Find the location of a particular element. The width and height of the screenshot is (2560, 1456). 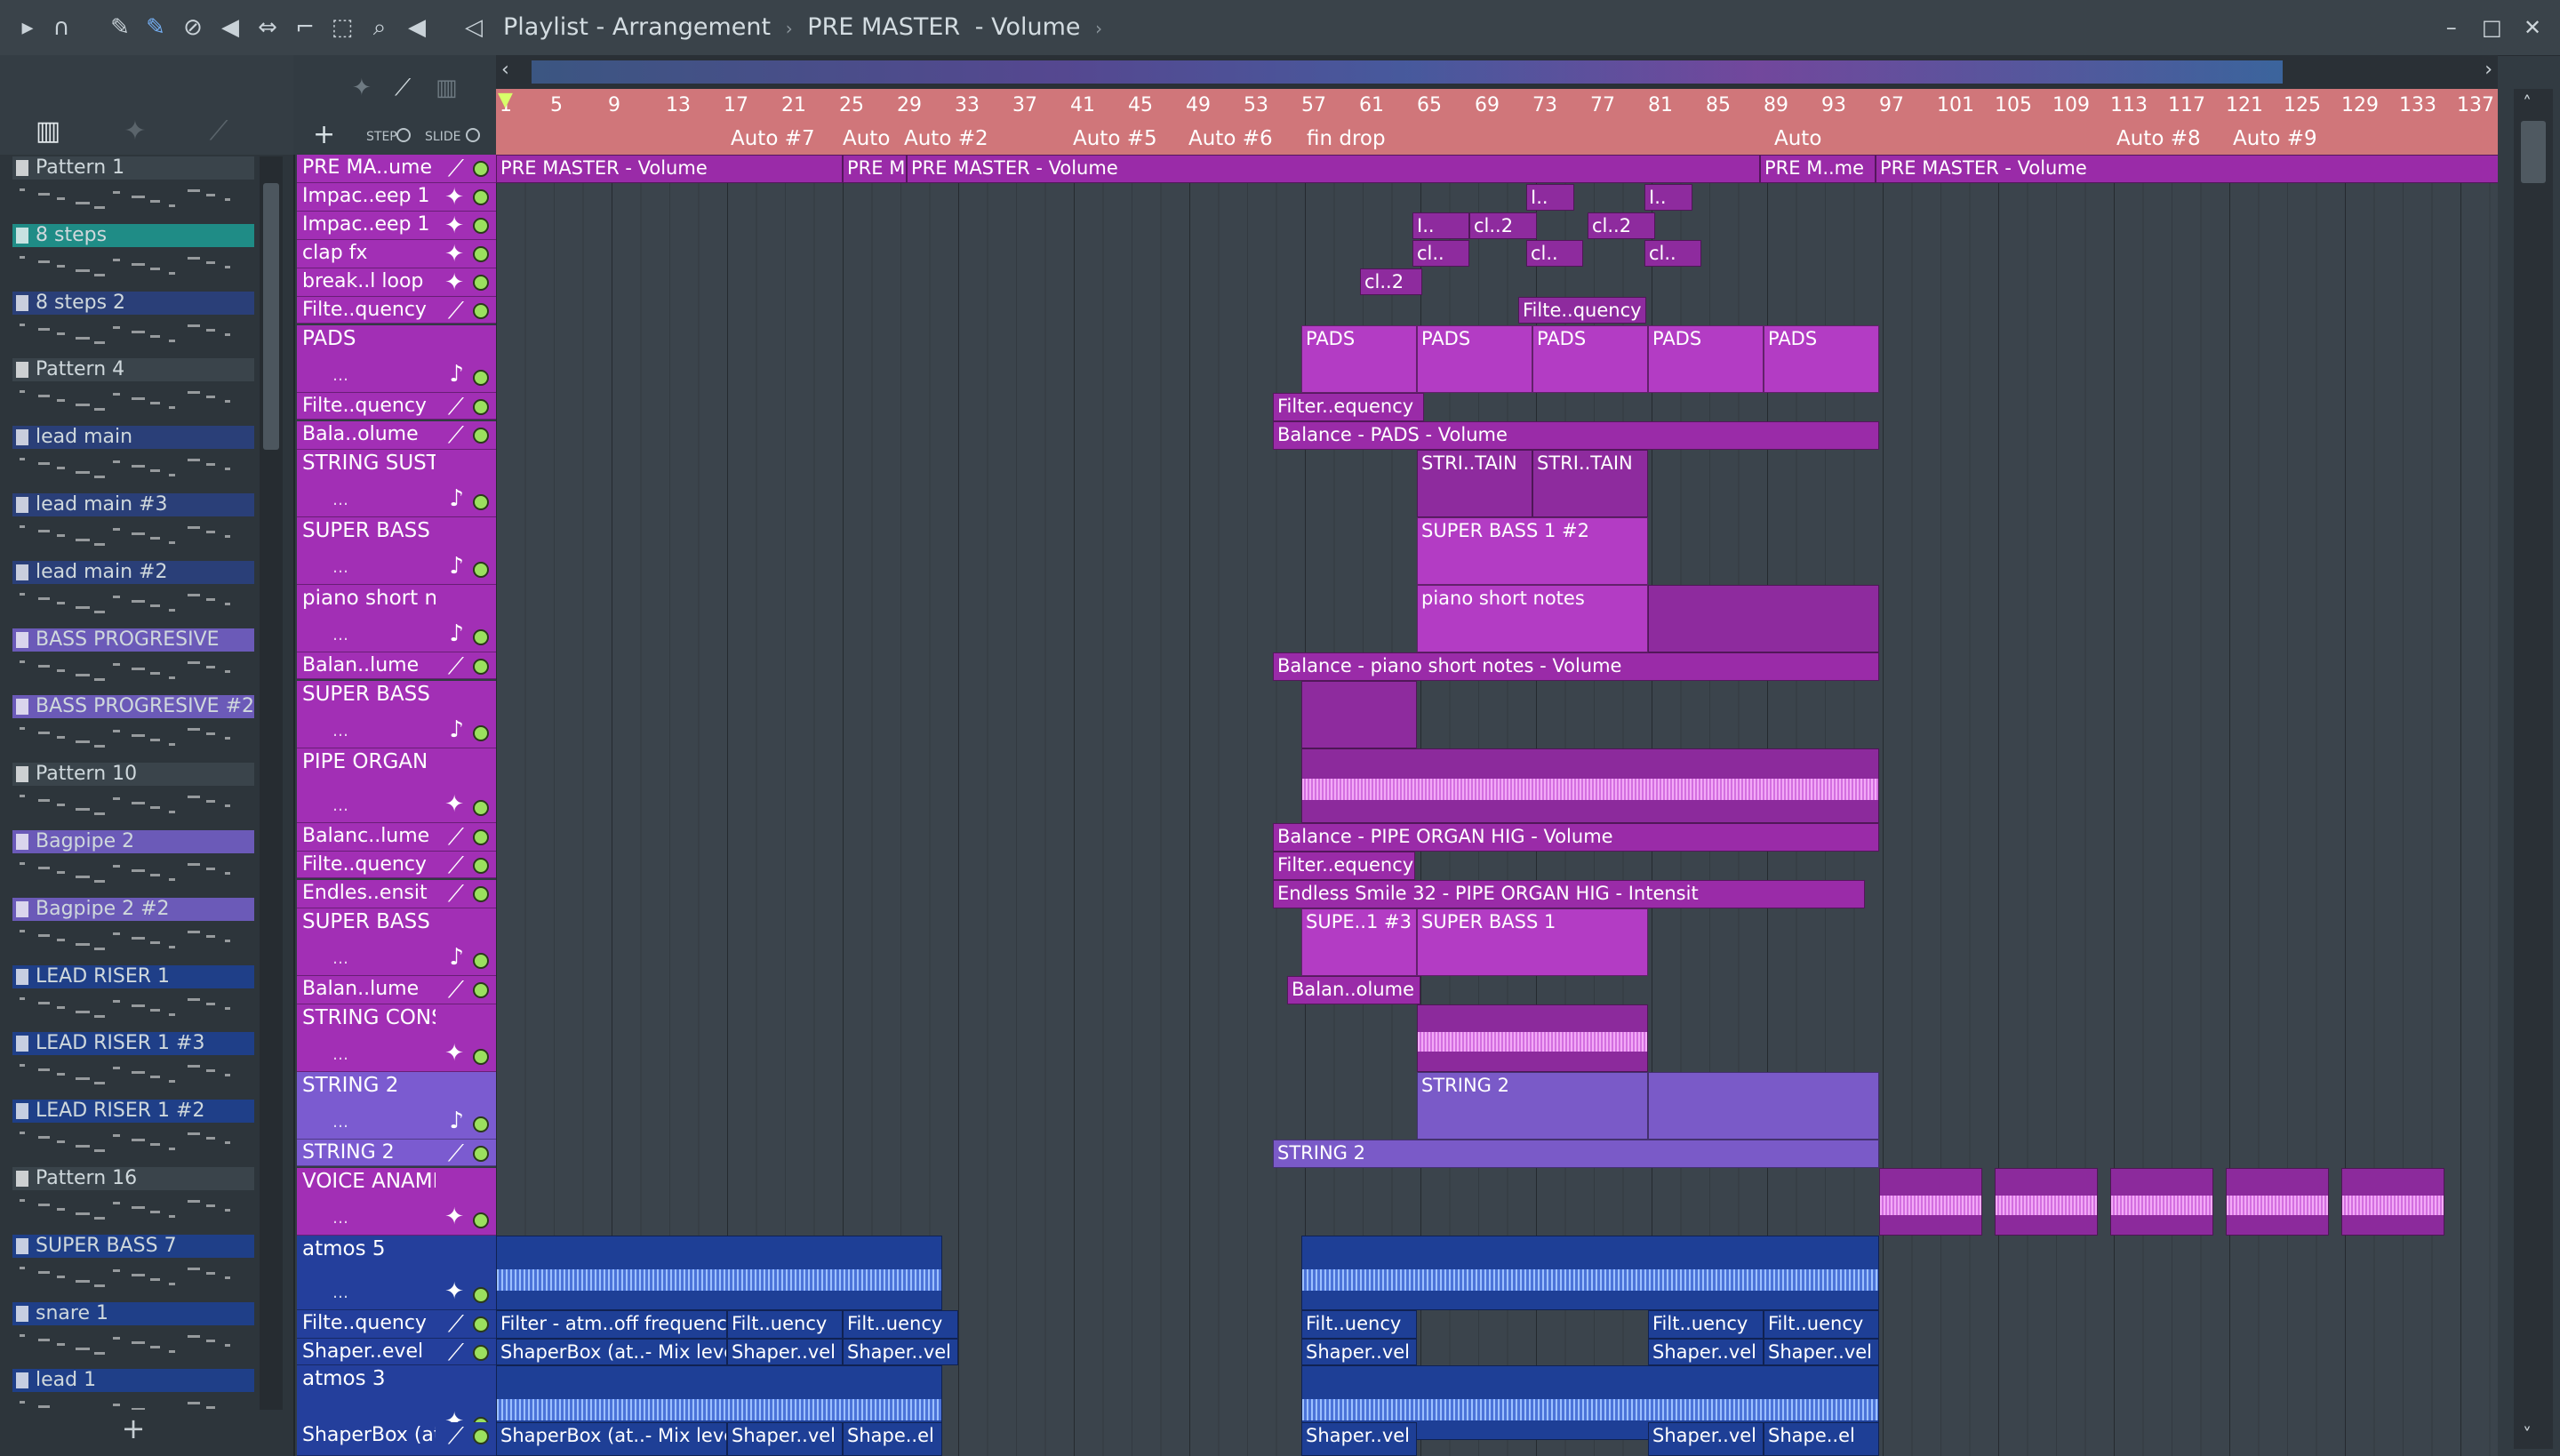

track-header: Bala..olume ⟋ is located at coordinates (396, 435).